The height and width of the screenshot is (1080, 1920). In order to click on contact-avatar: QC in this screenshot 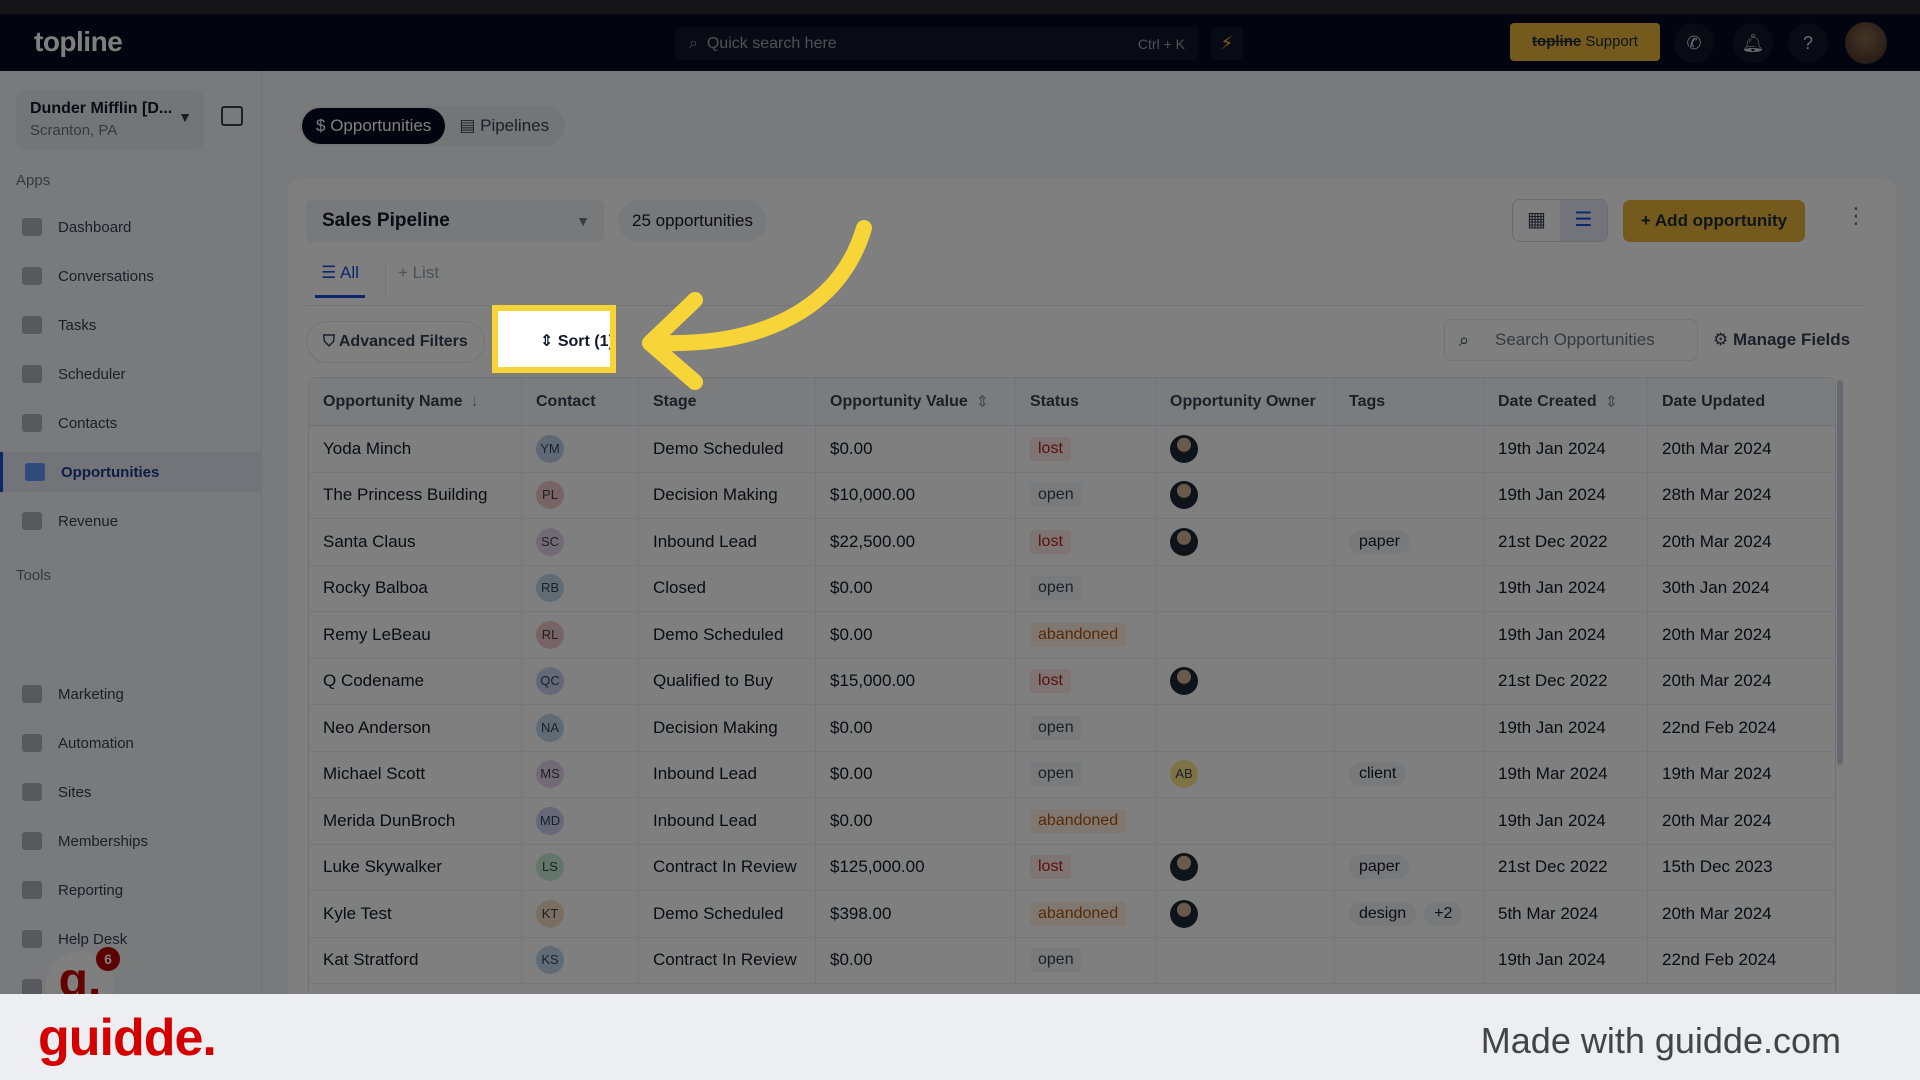, I will do `click(550, 681)`.